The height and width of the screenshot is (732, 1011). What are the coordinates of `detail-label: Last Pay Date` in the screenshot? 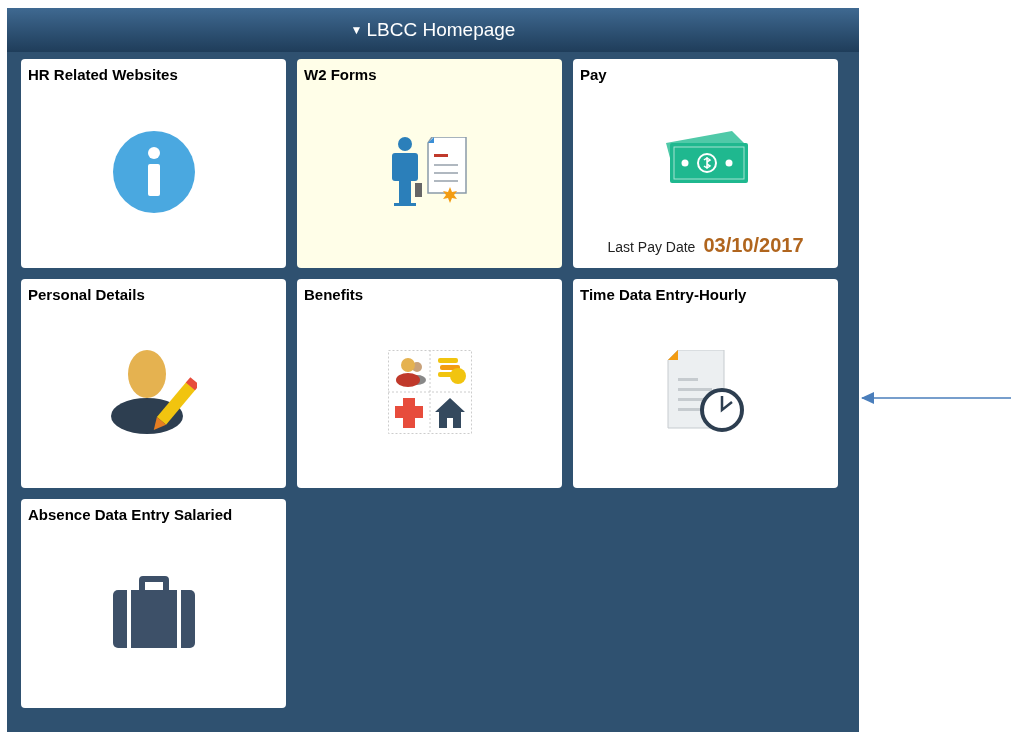 It's located at (651, 247).